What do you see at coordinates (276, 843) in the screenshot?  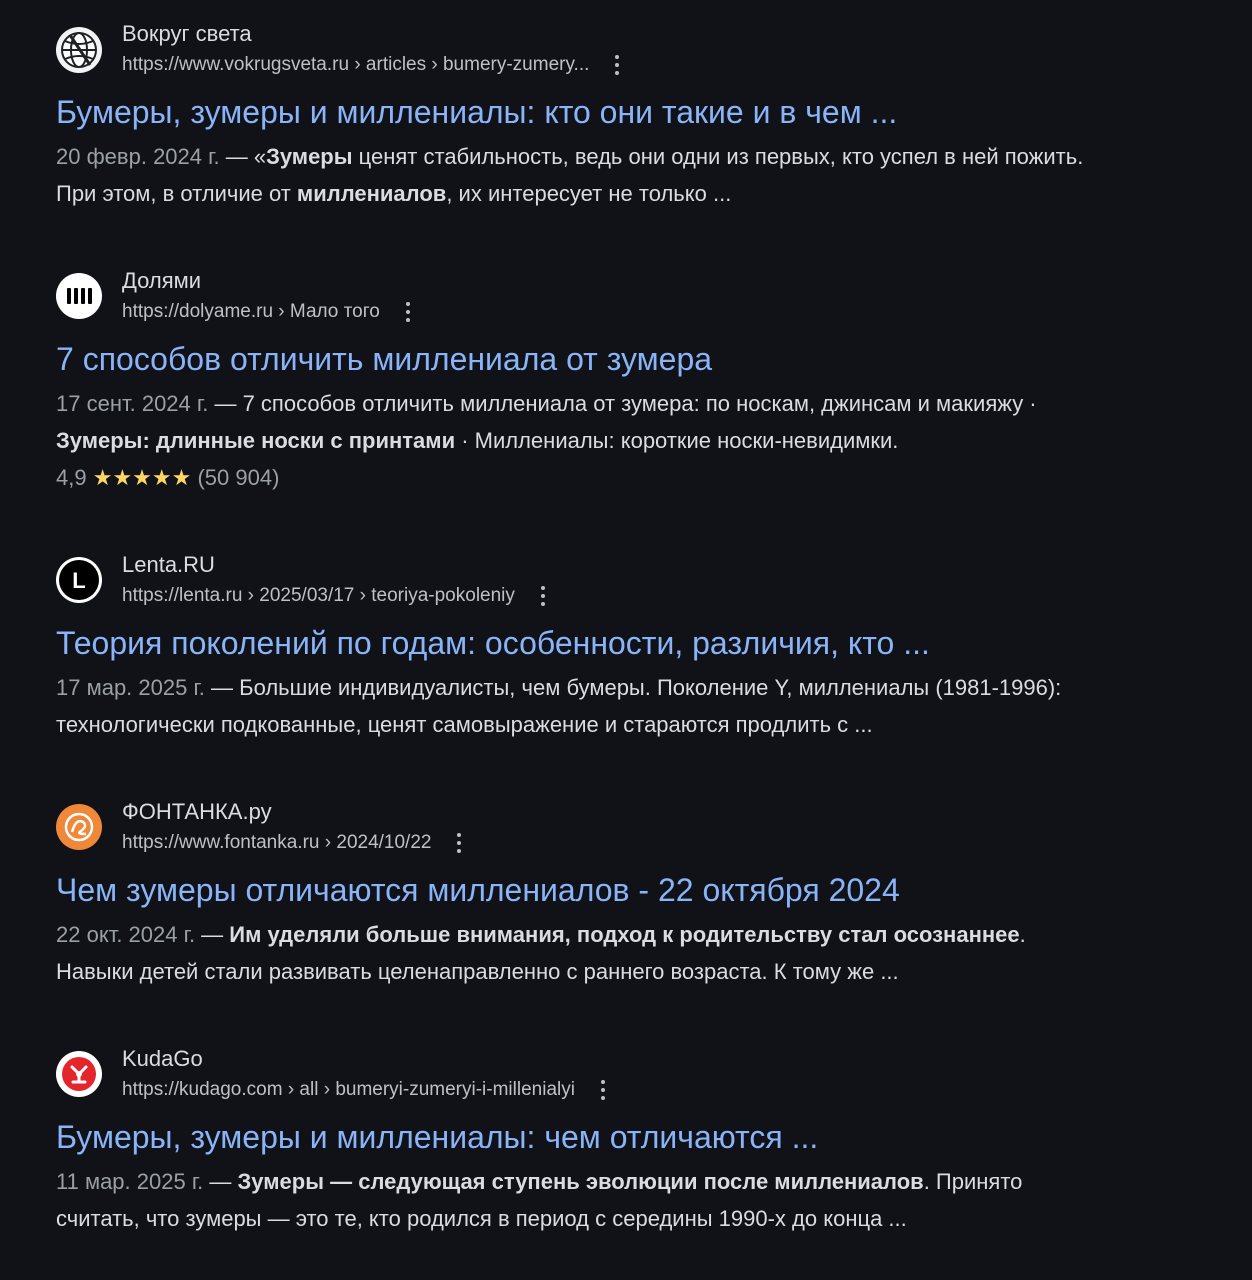 I see `url-text: https://www.fontanka.ru › 2024/10/22` at bounding box center [276, 843].